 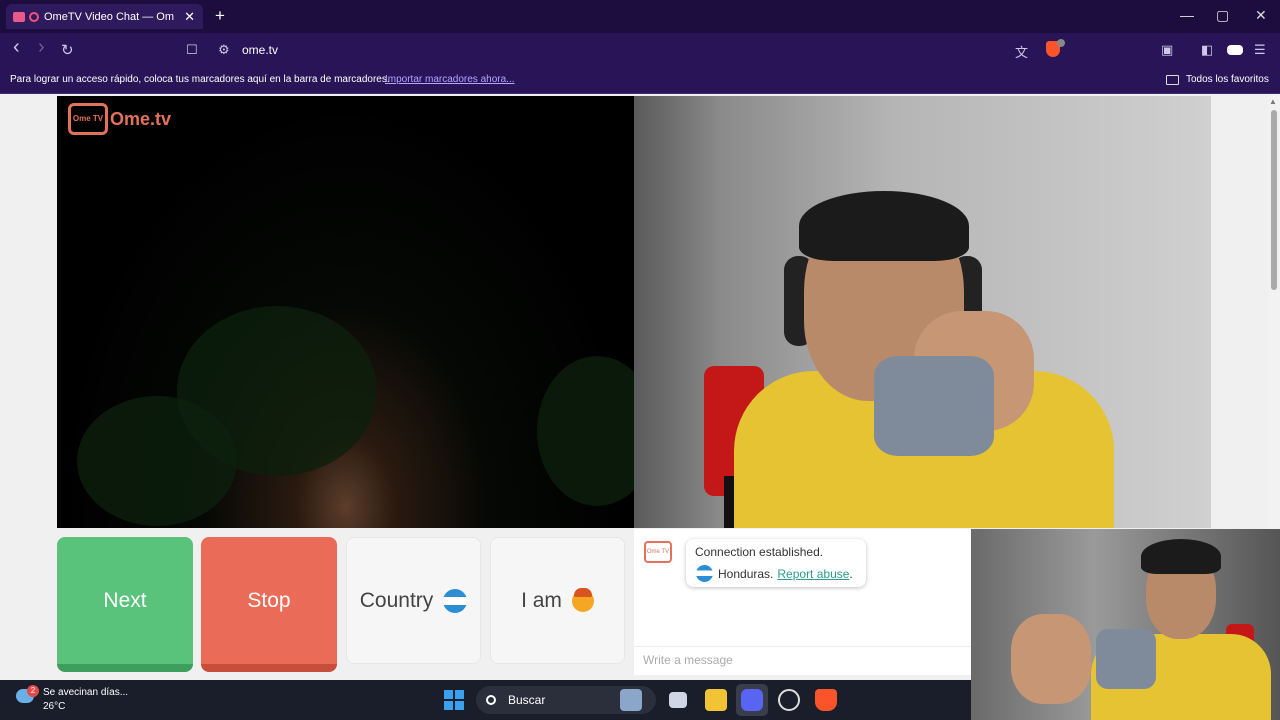 I want to click on sidebar-icon: ◧, so click(x=1207, y=50).